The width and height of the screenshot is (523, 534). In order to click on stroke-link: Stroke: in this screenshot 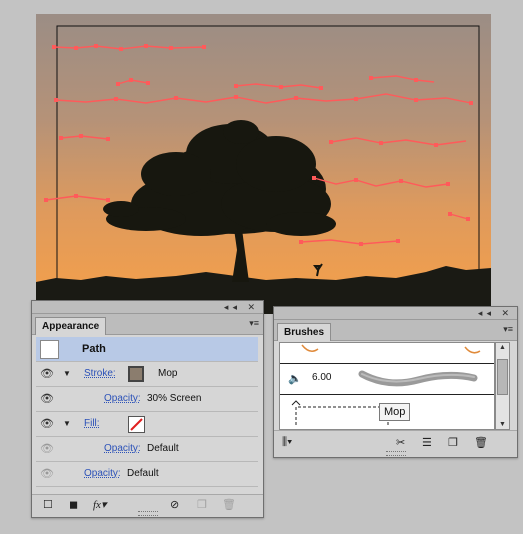, I will do `click(100, 374)`.